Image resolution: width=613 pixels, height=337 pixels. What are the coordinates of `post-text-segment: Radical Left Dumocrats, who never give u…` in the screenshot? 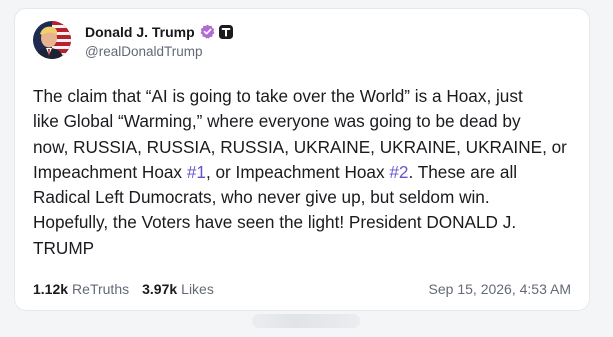 It's located at (261, 197).